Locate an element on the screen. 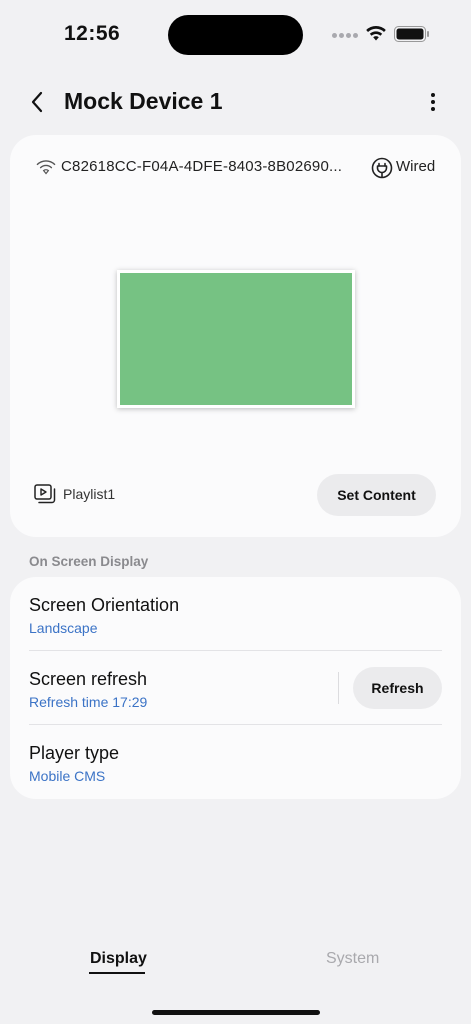  home-indicator is located at coordinates (236, 1012).